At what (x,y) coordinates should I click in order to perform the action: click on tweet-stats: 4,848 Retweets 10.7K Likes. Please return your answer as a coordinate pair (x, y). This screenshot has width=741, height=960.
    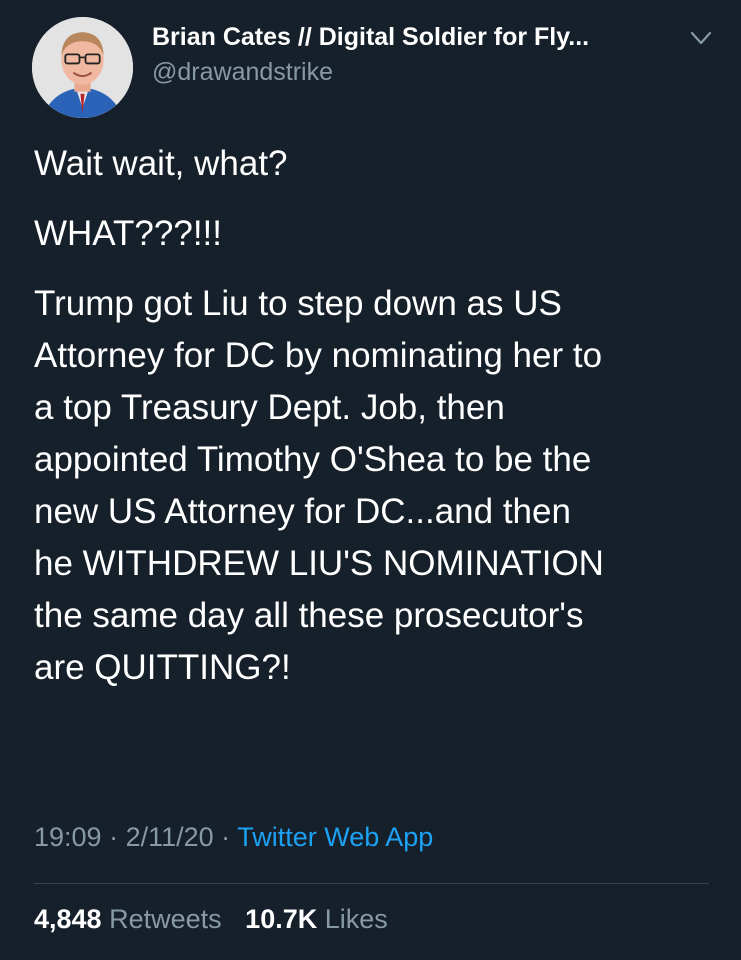
    Looking at the image, I should click on (219, 919).